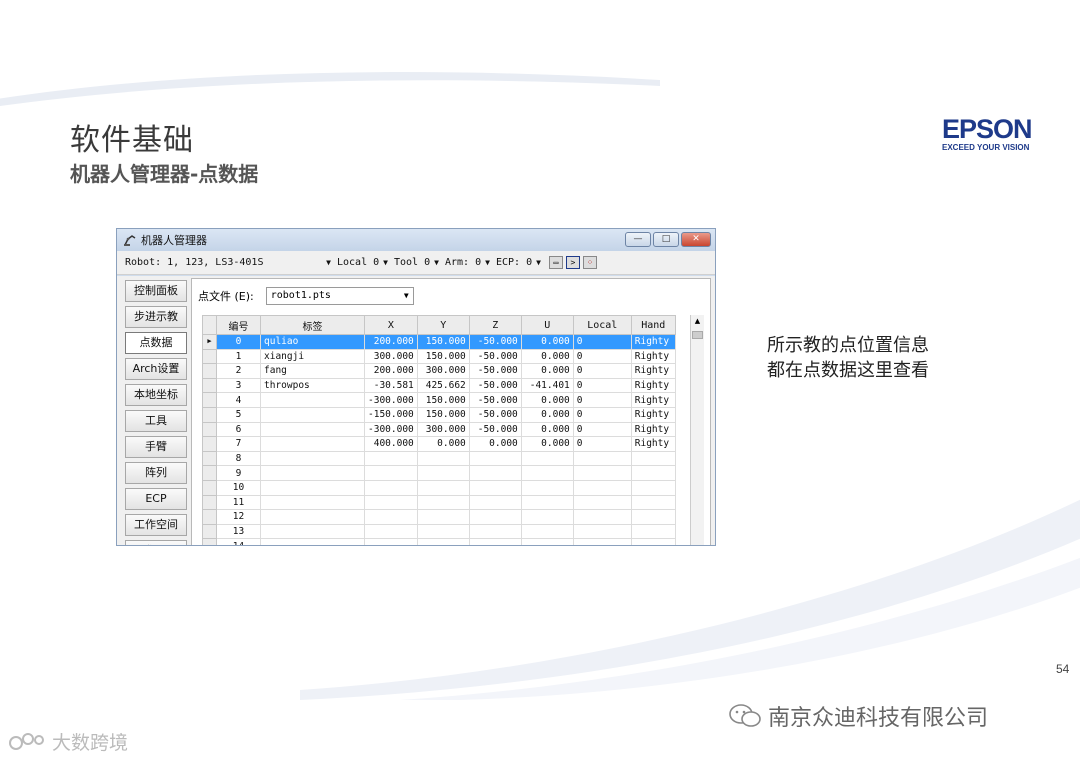  I want to click on tool-select: Tool 0 ▼, so click(416, 262).